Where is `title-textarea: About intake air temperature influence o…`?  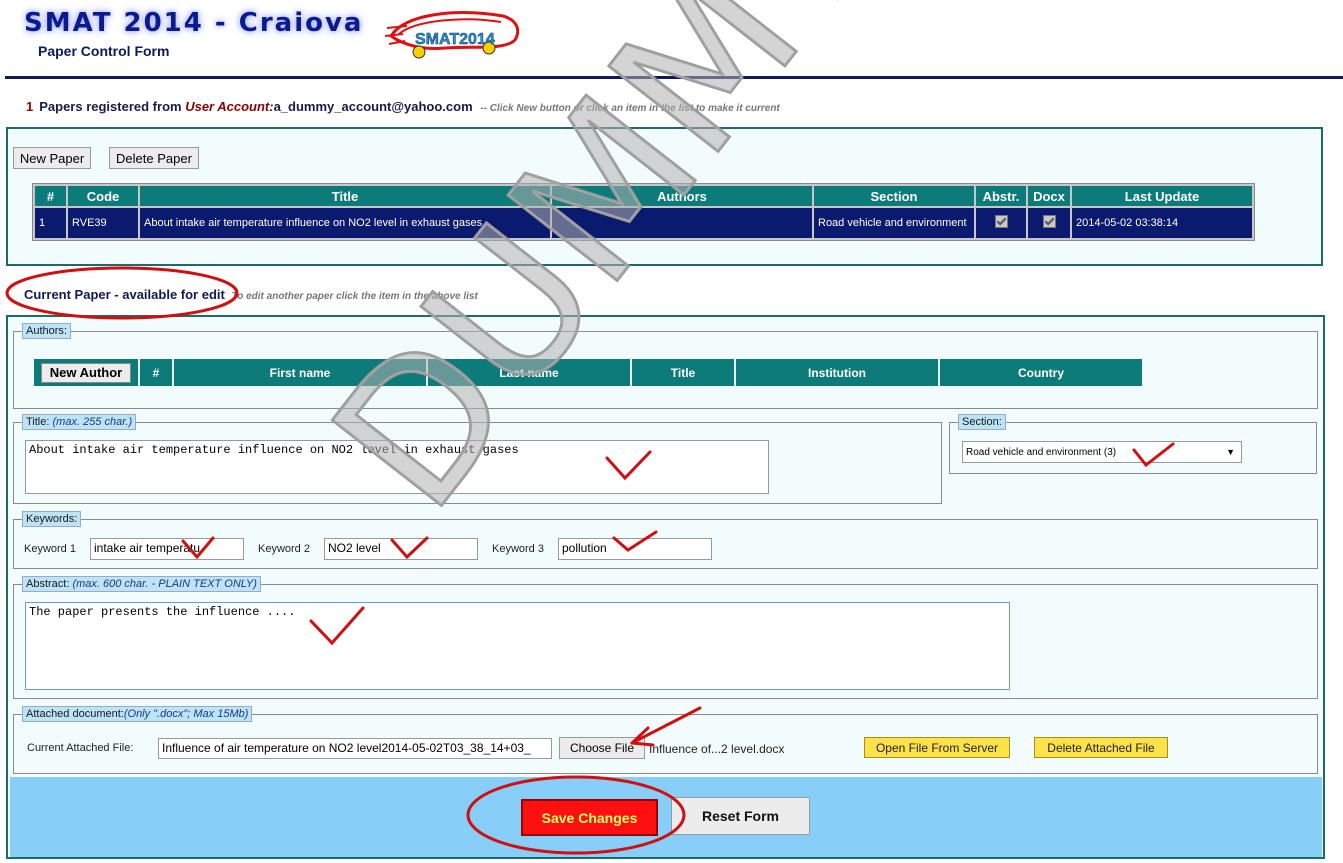 title-textarea: About intake air temperature influence o… is located at coordinates (397, 467).